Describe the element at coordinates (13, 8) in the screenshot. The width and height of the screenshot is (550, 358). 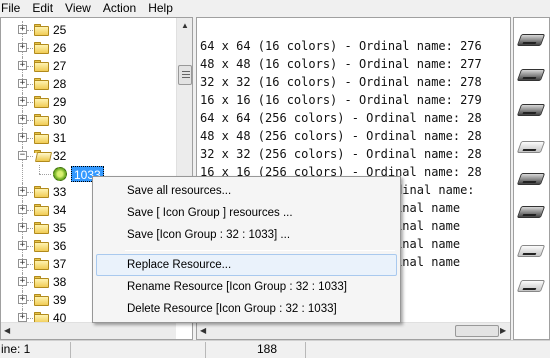
I see `menu-file: File` at that location.